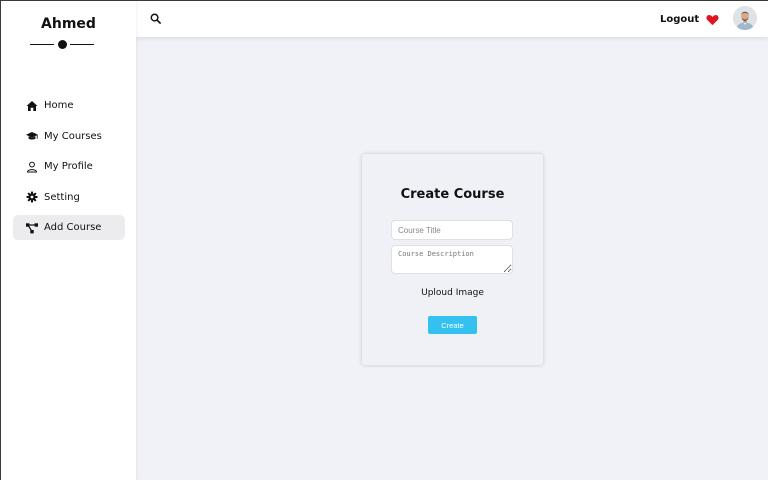 The image size is (768, 480). I want to click on course-description-input, so click(452, 259).